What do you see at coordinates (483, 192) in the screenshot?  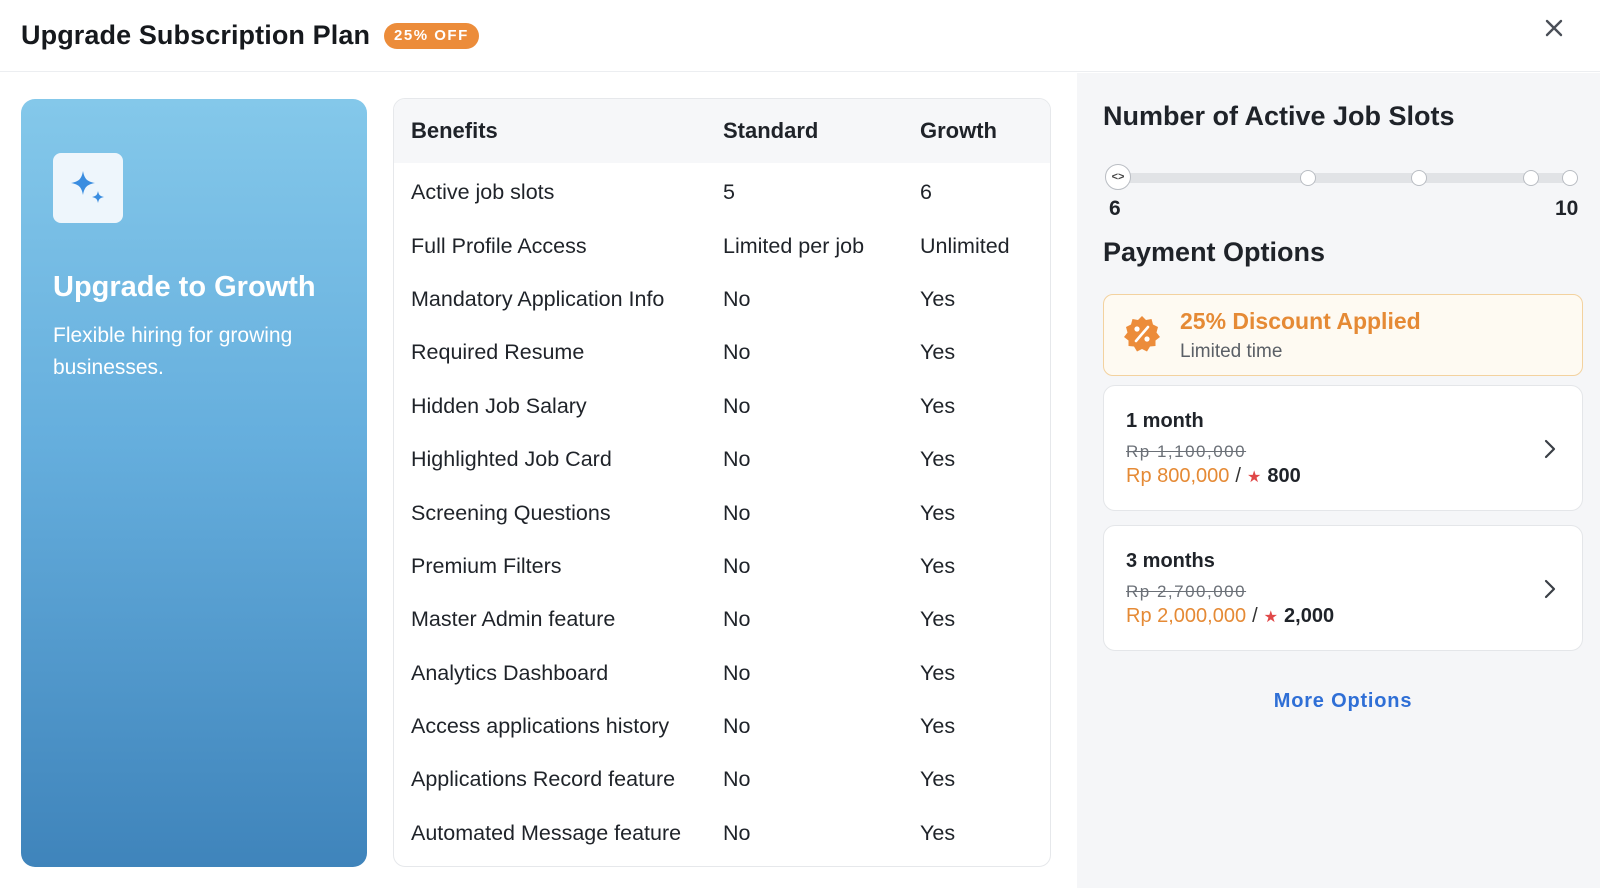 I see `benefit-name: Active job slots` at bounding box center [483, 192].